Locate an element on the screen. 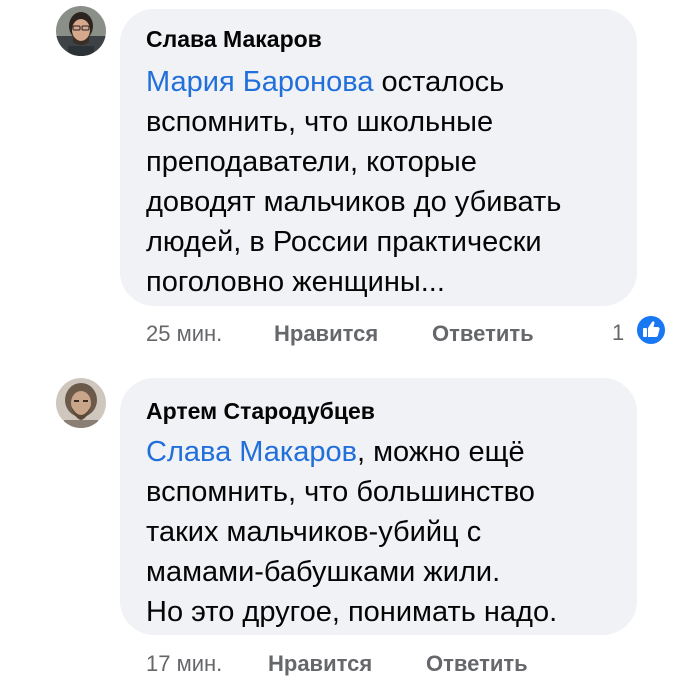  comment-text-line: Слава Макаров, можно ещё is located at coordinates (386, 452).